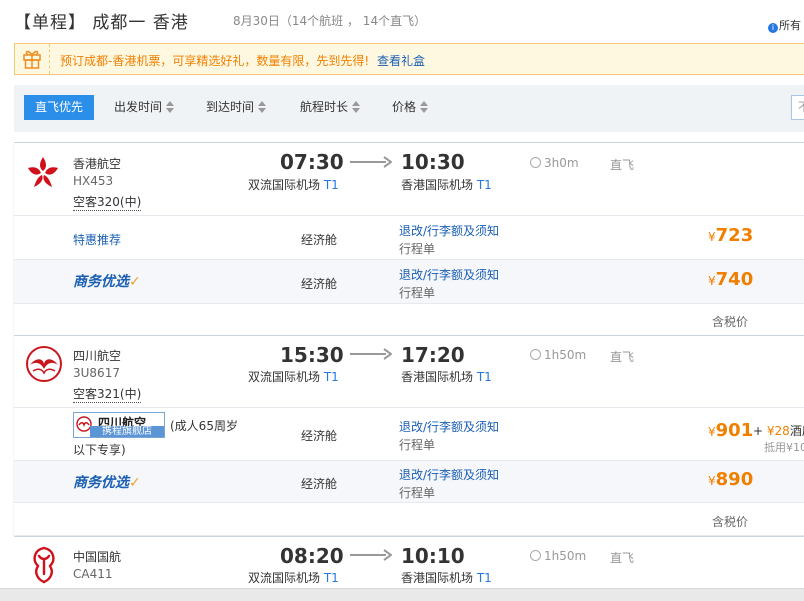 The width and height of the screenshot is (804, 601). What do you see at coordinates (97, 164) in the screenshot?
I see `airline-name: 香港航空` at bounding box center [97, 164].